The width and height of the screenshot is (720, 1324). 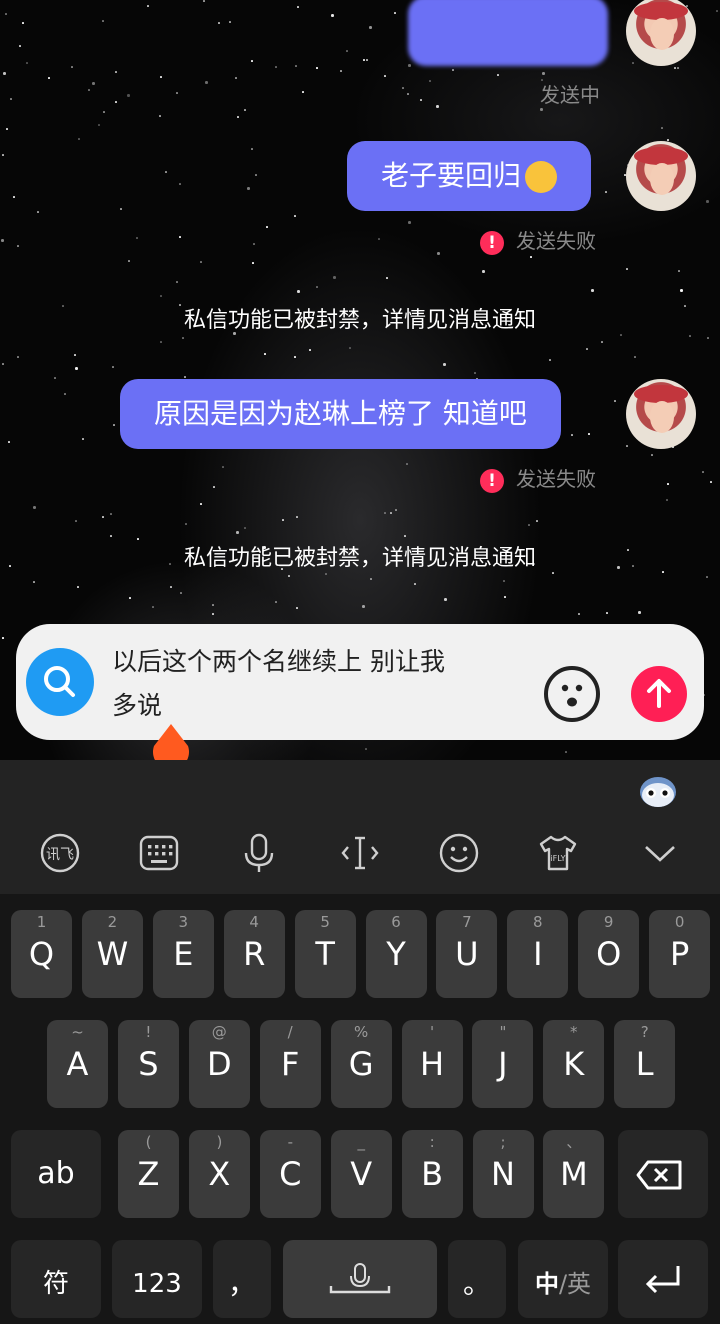 What do you see at coordinates (290, 1064) in the screenshot?
I see `key-f: / F` at bounding box center [290, 1064].